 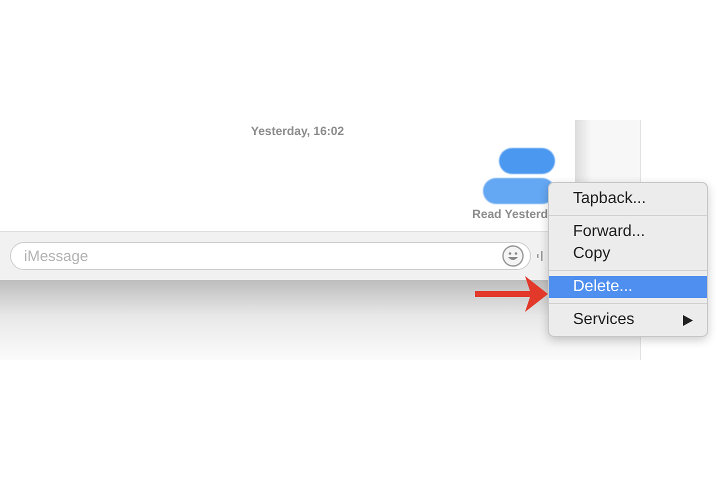 I want to click on compose-field: iMessage, so click(x=270, y=256).